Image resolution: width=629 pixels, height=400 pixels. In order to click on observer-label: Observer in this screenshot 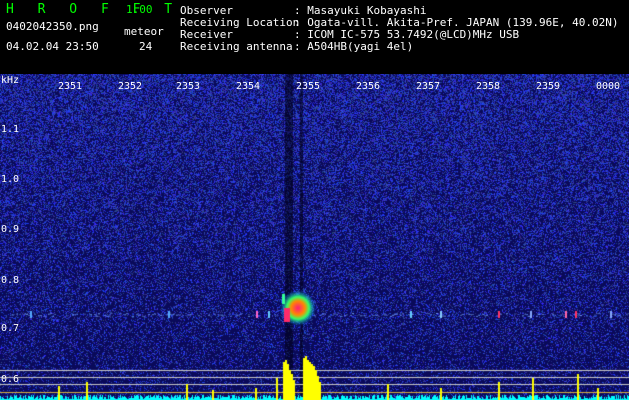, I will do `click(206, 10)`.